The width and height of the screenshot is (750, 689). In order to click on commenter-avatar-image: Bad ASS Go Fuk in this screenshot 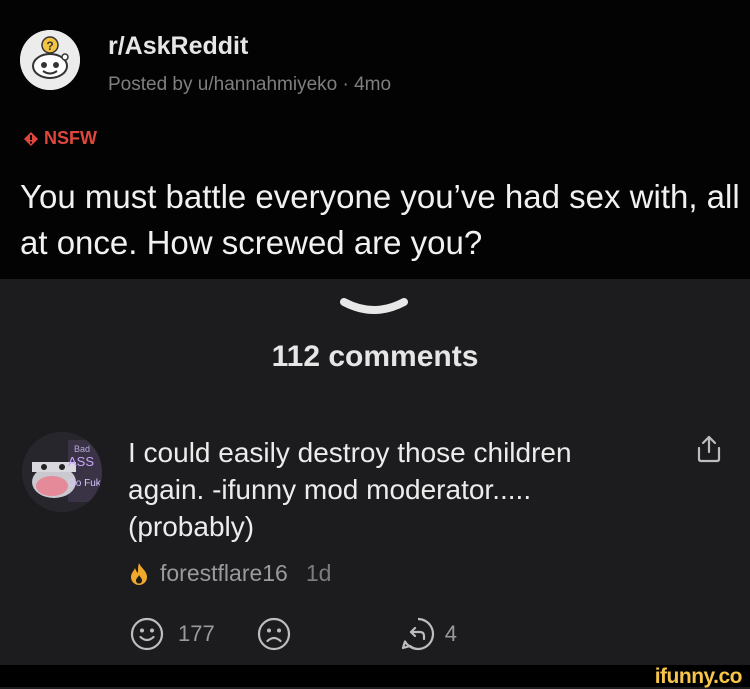, I will do `click(62, 472)`.